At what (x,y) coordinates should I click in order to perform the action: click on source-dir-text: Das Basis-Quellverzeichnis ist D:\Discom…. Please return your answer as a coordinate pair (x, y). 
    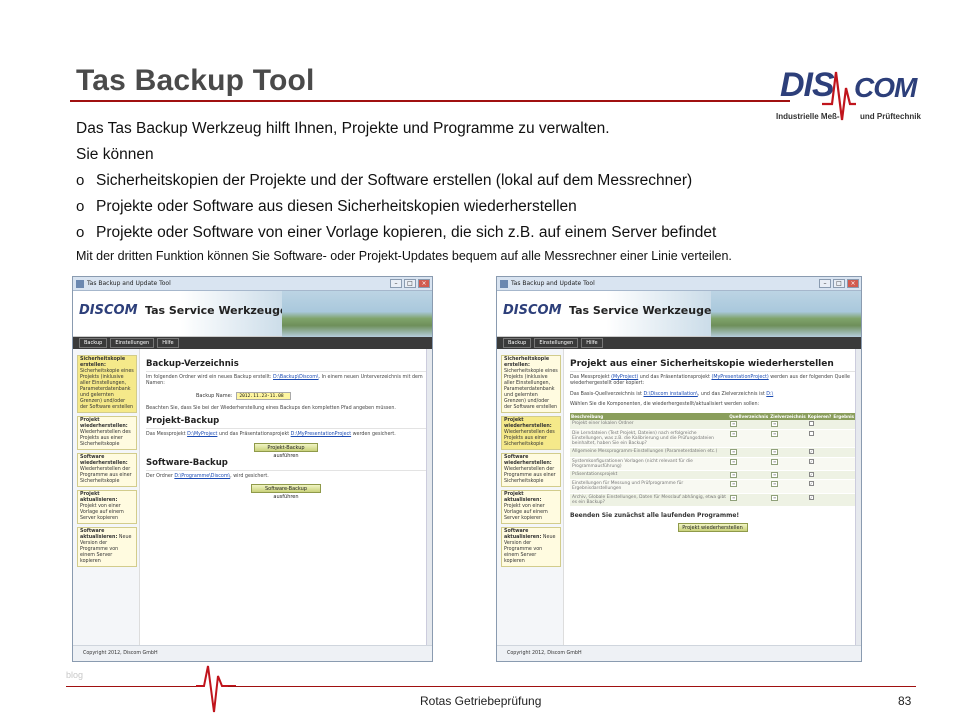
    Looking at the image, I should click on (672, 394).